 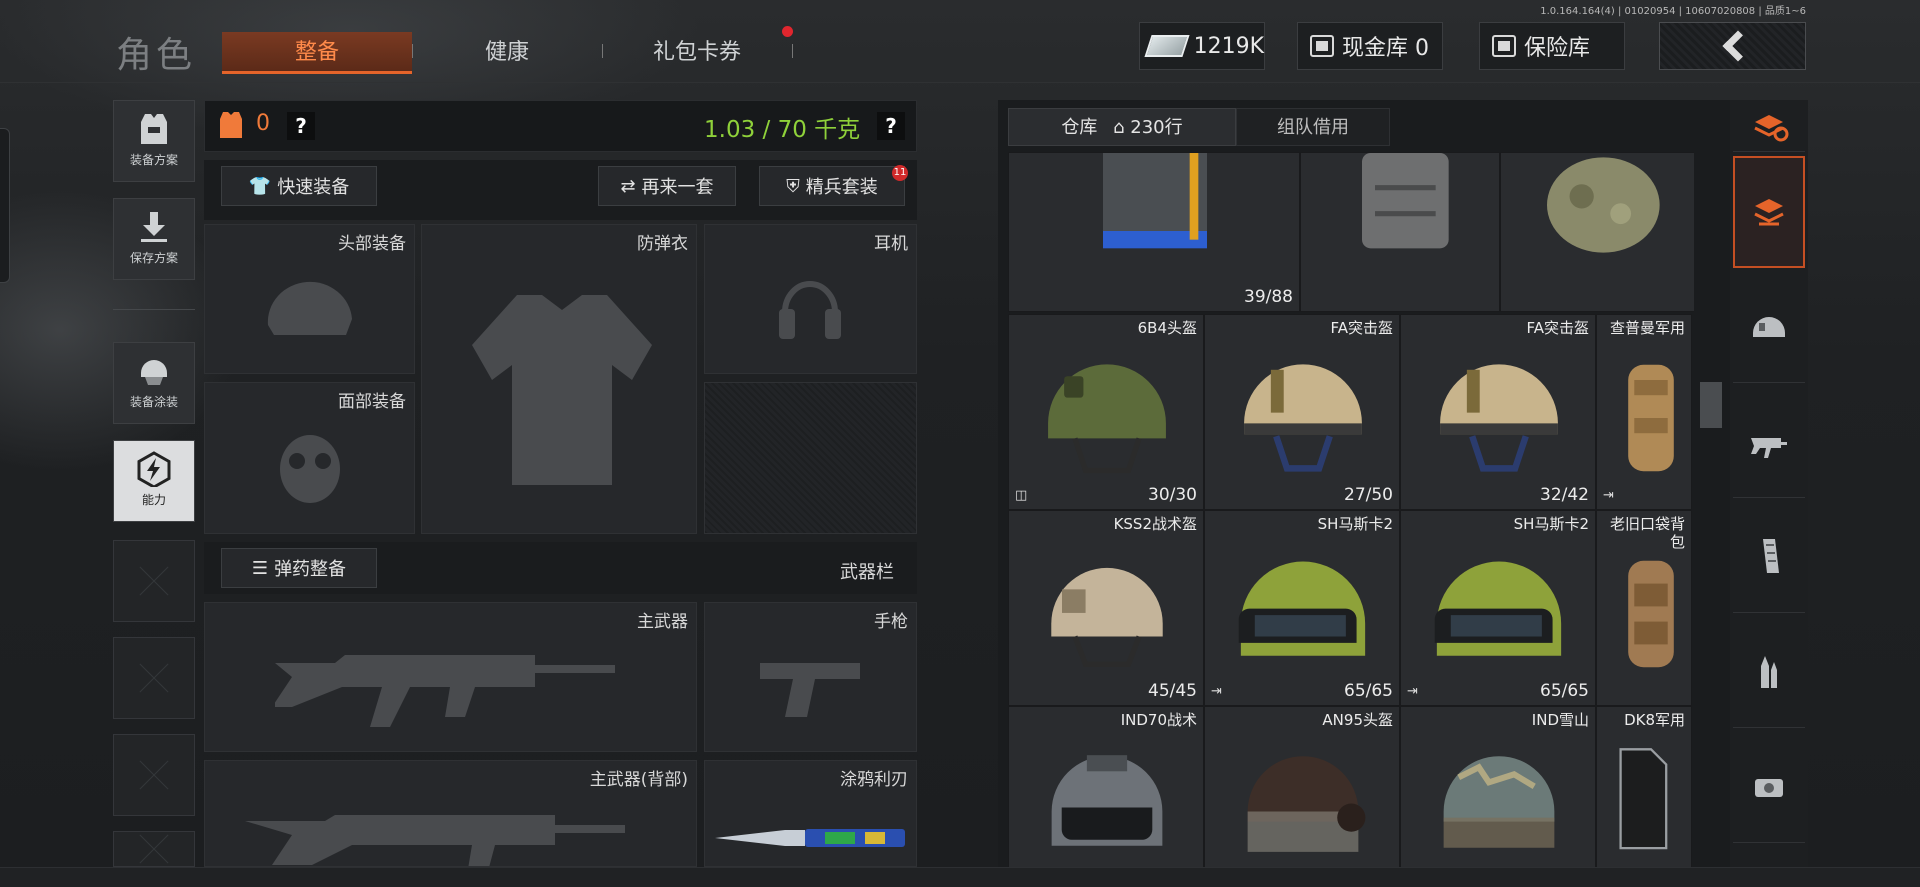 I want to click on slot-pistol-label: 手枪, so click(x=891, y=622).